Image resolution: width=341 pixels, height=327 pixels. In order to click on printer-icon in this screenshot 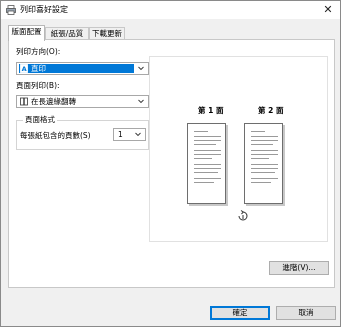, I will do `click(11, 10)`.